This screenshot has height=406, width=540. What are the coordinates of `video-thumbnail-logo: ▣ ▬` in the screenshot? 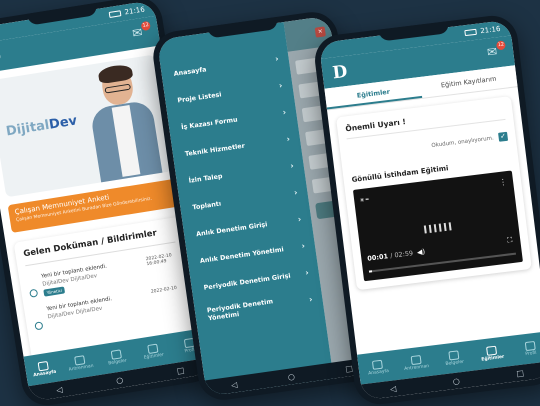 It's located at (364, 199).